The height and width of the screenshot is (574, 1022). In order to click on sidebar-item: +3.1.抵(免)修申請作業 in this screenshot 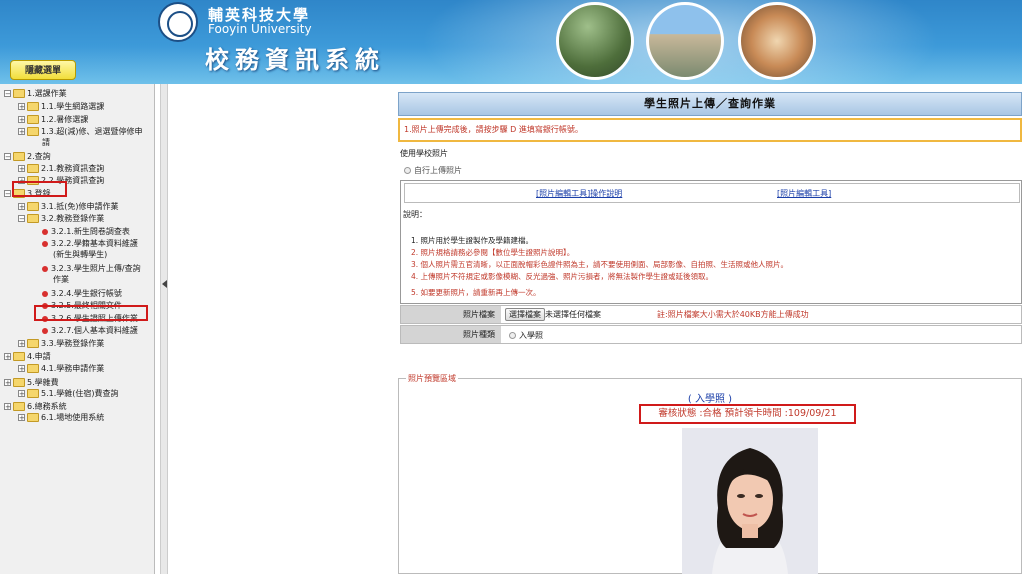, I will do `click(68, 206)`.